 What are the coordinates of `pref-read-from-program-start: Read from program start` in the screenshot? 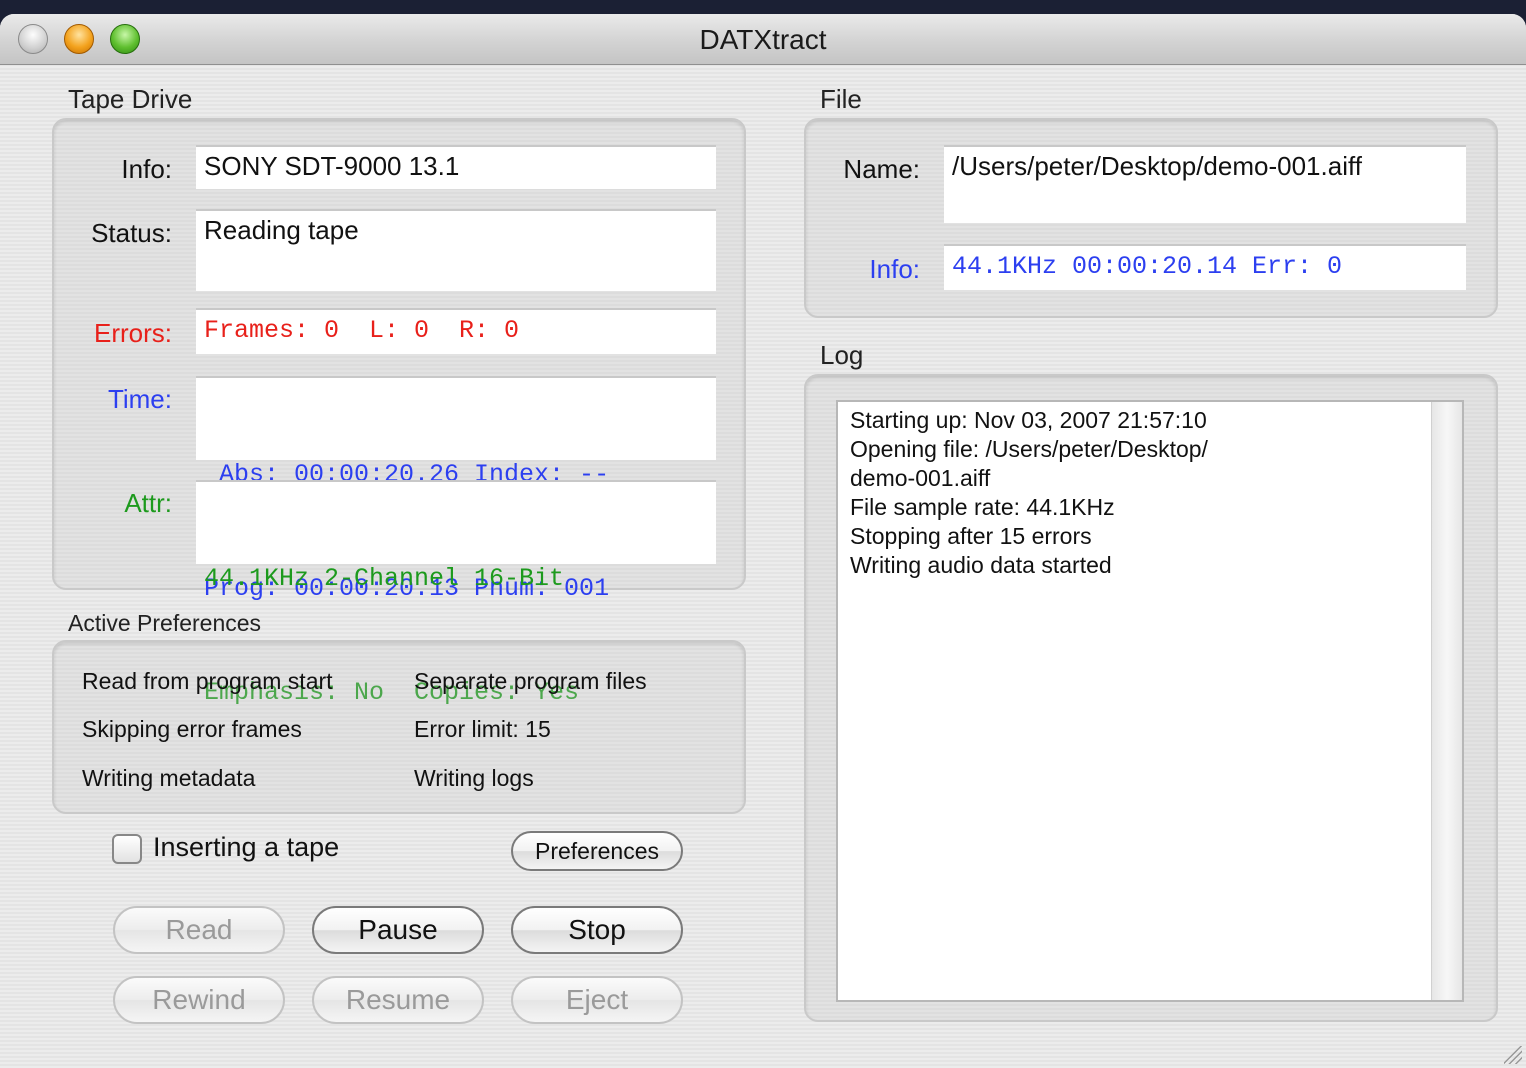 It's located at (207, 681).